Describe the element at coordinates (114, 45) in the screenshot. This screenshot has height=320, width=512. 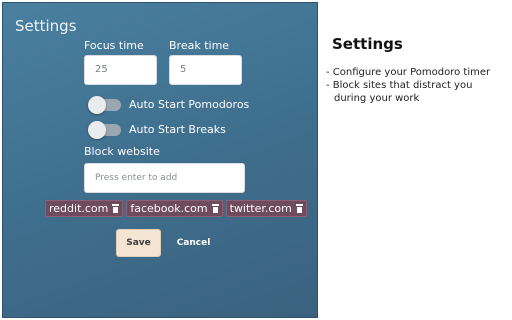
I see `focus-time-label: Focus time` at that location.